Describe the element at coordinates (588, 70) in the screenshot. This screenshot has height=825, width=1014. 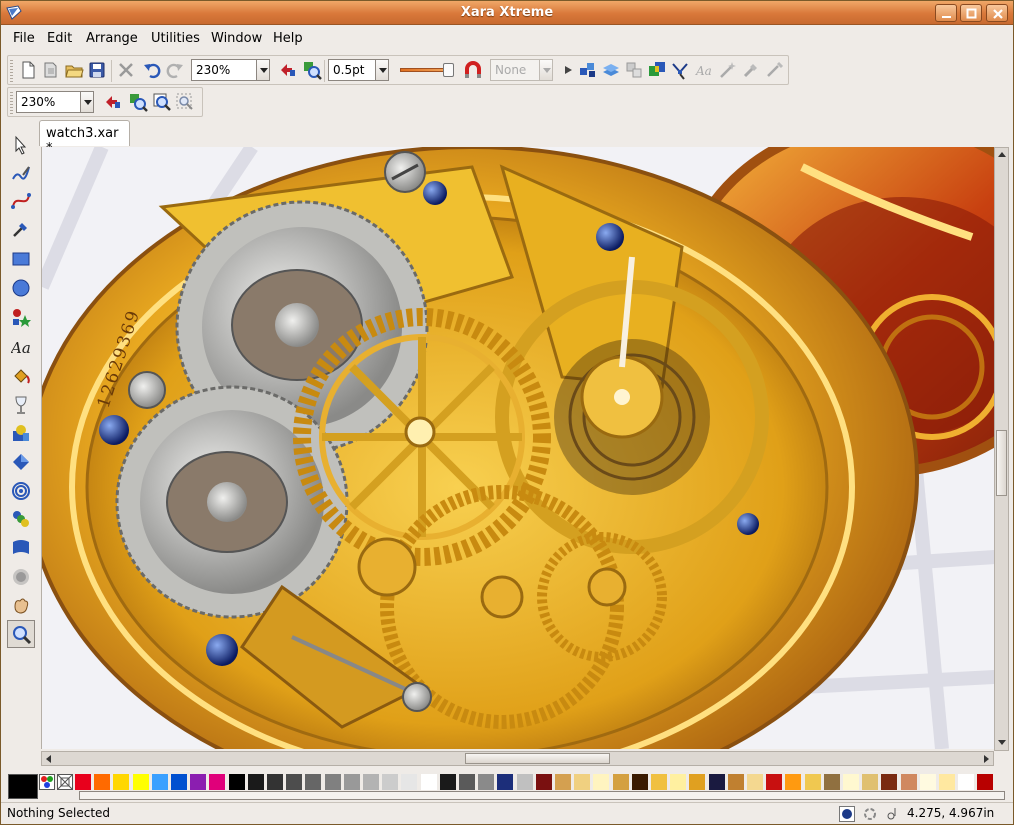
I see `group-icon` at that location.